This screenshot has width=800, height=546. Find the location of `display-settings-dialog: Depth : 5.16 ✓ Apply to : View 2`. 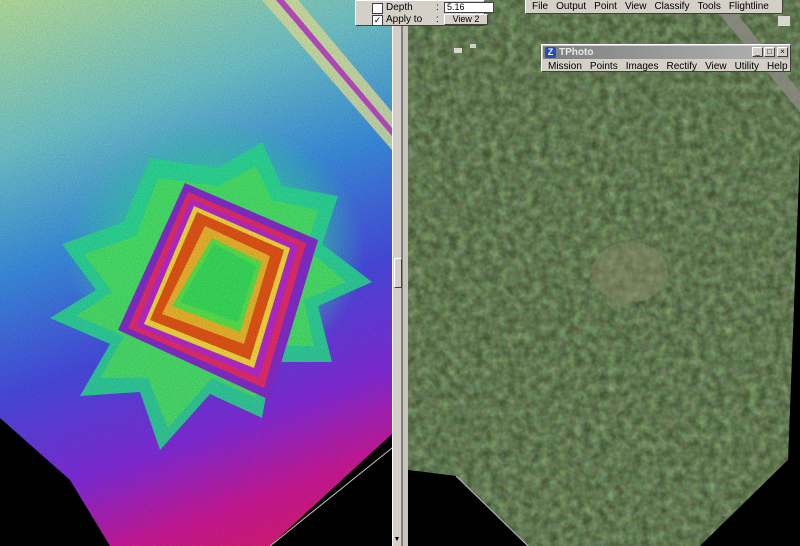

display-settings-dialog: Depth : 5.16 ✓ Apply to : View 2 is located at coordinates (424, 13).